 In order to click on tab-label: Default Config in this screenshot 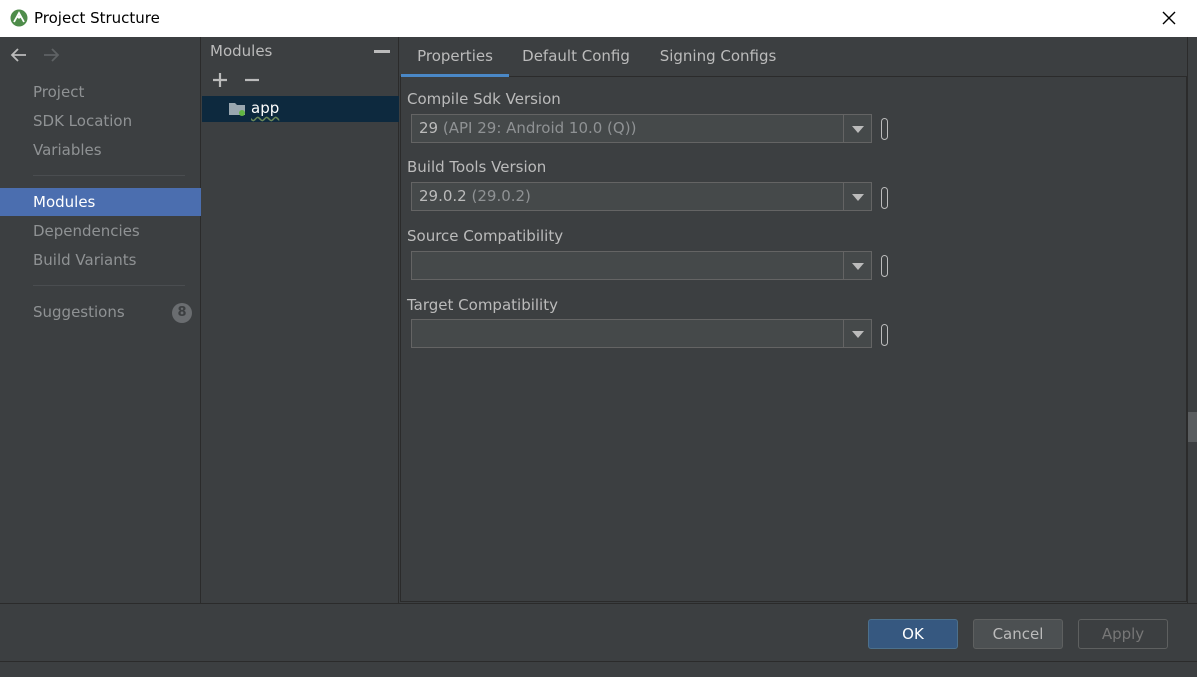, I will do `click(576, 56)`.